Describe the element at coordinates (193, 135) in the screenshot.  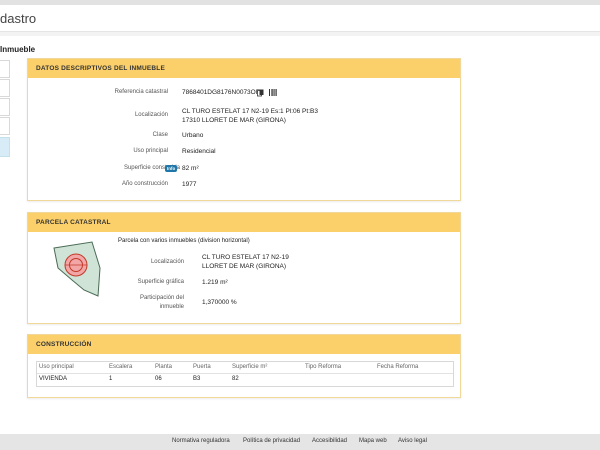
I see `clase-value: Urbano` at that location.